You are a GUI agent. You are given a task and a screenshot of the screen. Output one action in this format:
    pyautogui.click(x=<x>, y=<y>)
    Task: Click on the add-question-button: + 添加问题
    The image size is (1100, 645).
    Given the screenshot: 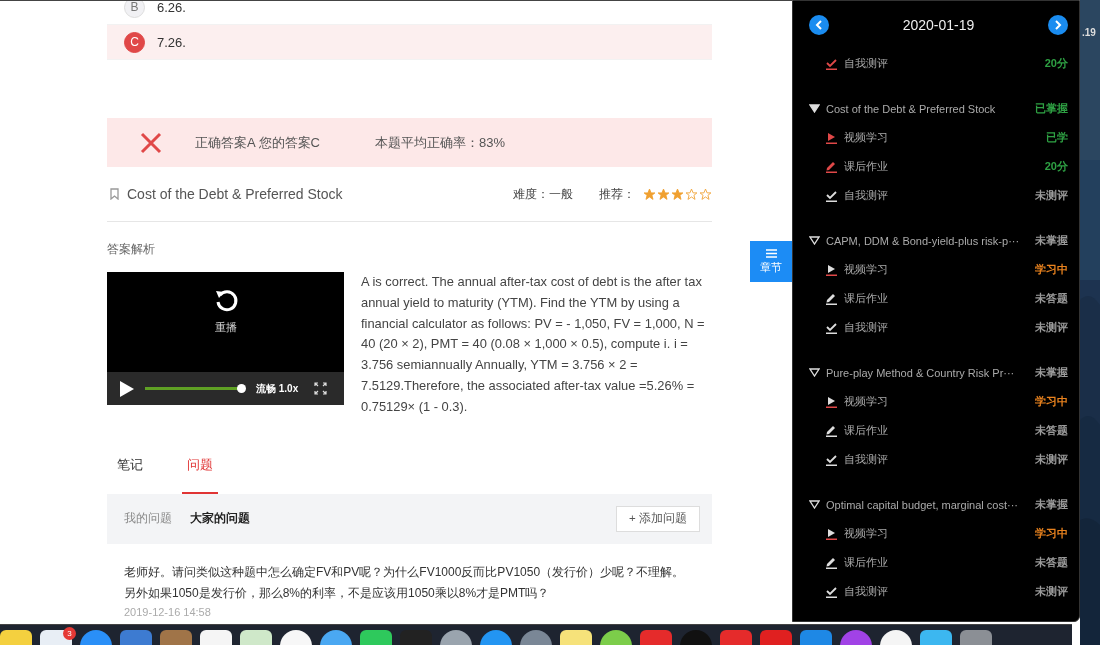 What is the action you would take?
    pyautogui.click(x=658, y=518)
    